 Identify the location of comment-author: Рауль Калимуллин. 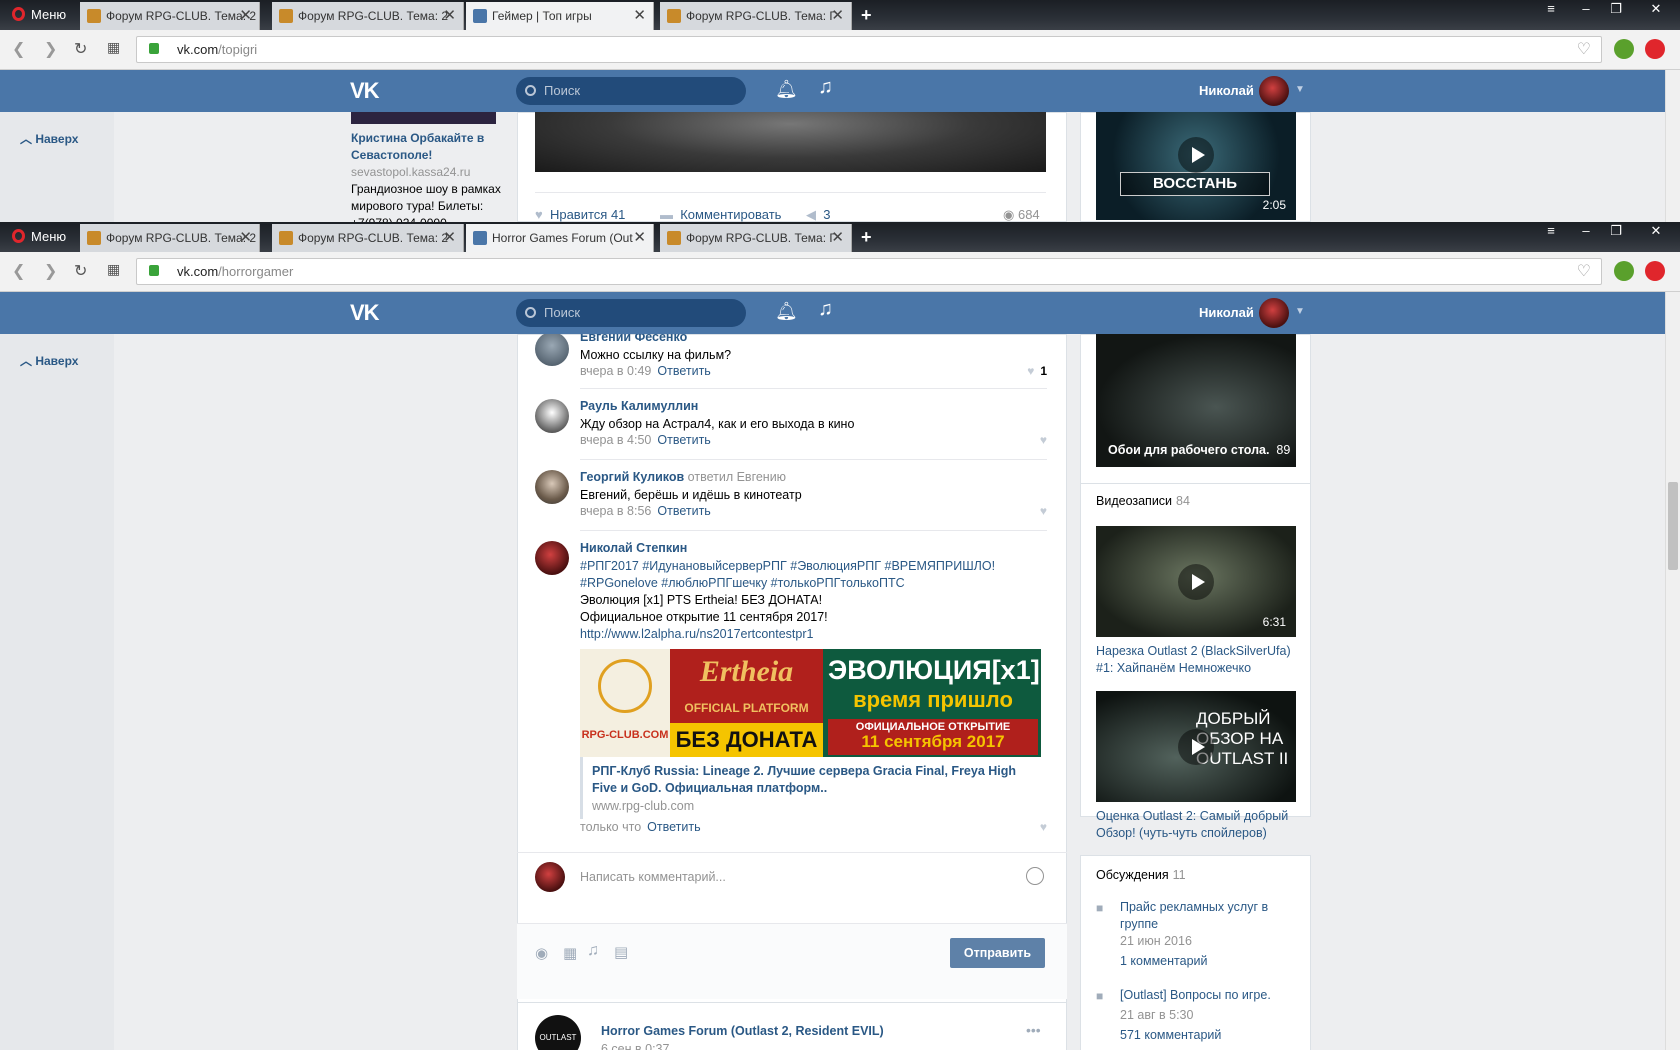
(639, 406).